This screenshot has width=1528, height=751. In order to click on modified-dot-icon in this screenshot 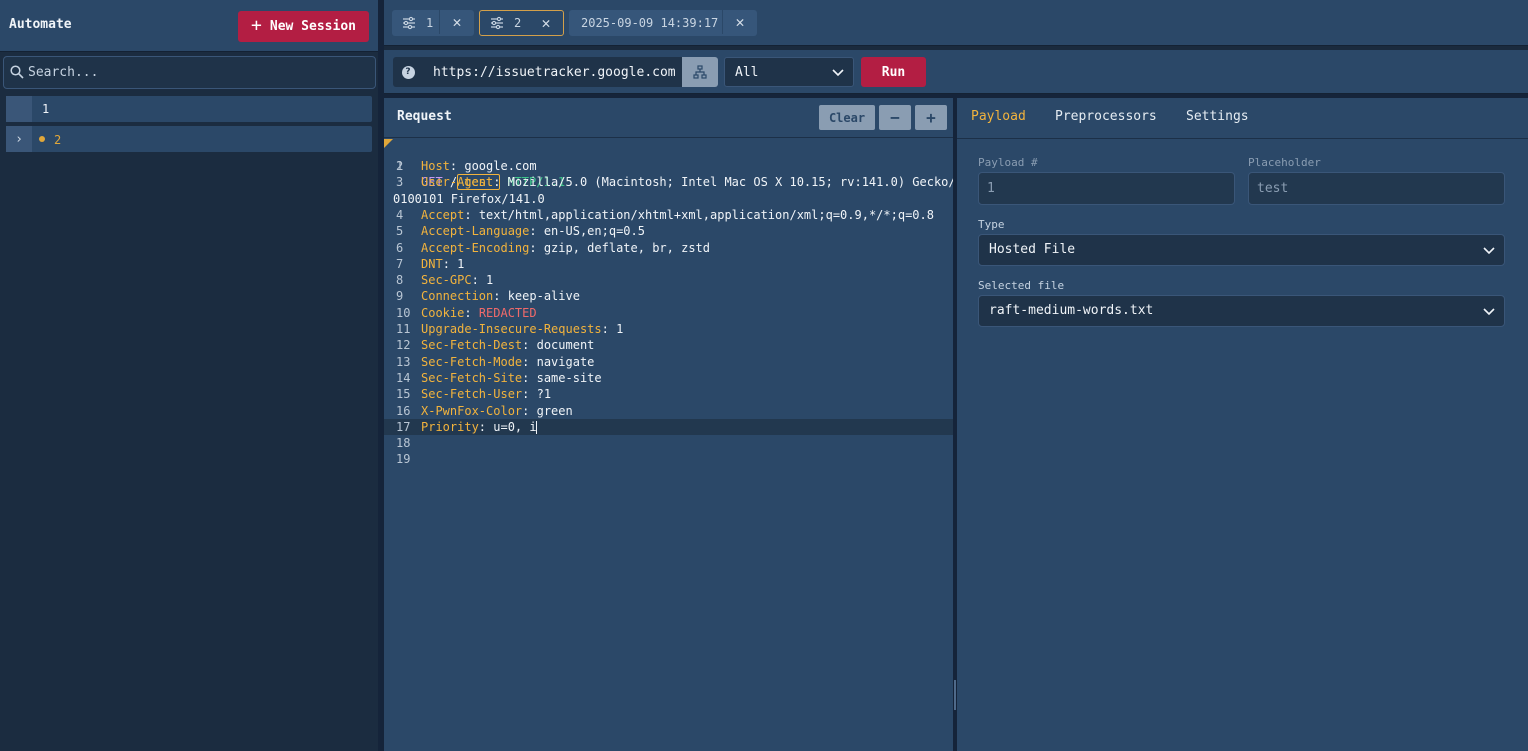, I will do `click(42, 139)`.